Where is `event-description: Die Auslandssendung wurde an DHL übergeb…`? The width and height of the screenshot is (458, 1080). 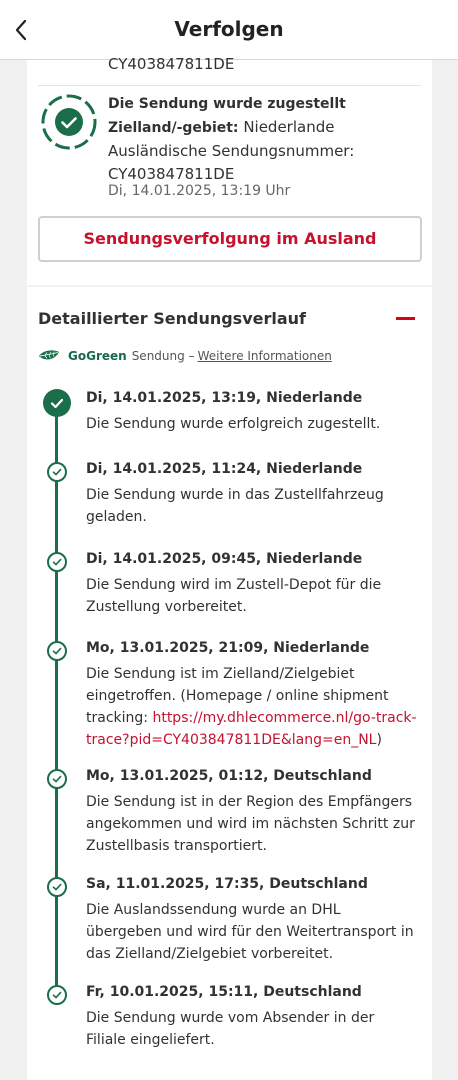
event-description: Die Auslandssendung wurde an DHL übergeb… is located at coordinates (250, 932).